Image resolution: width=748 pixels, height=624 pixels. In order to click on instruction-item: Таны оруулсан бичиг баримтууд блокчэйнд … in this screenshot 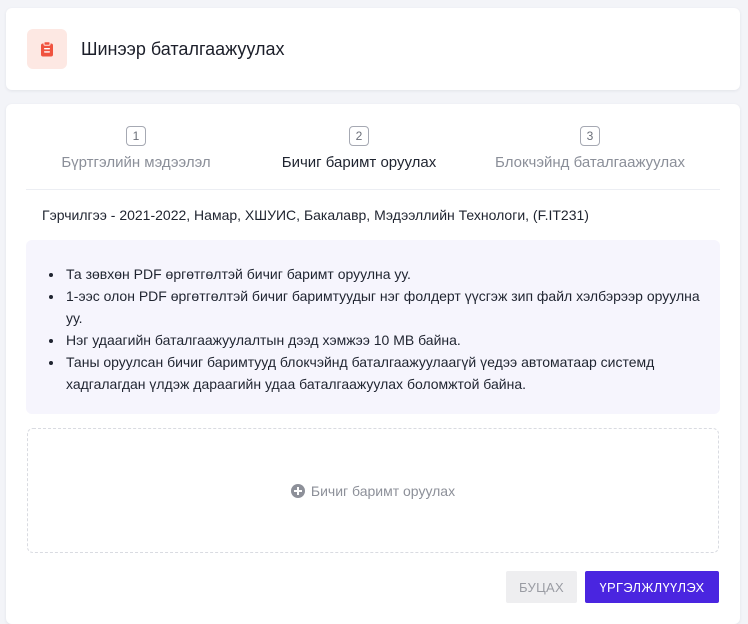, I will do `click(384, 373)`.